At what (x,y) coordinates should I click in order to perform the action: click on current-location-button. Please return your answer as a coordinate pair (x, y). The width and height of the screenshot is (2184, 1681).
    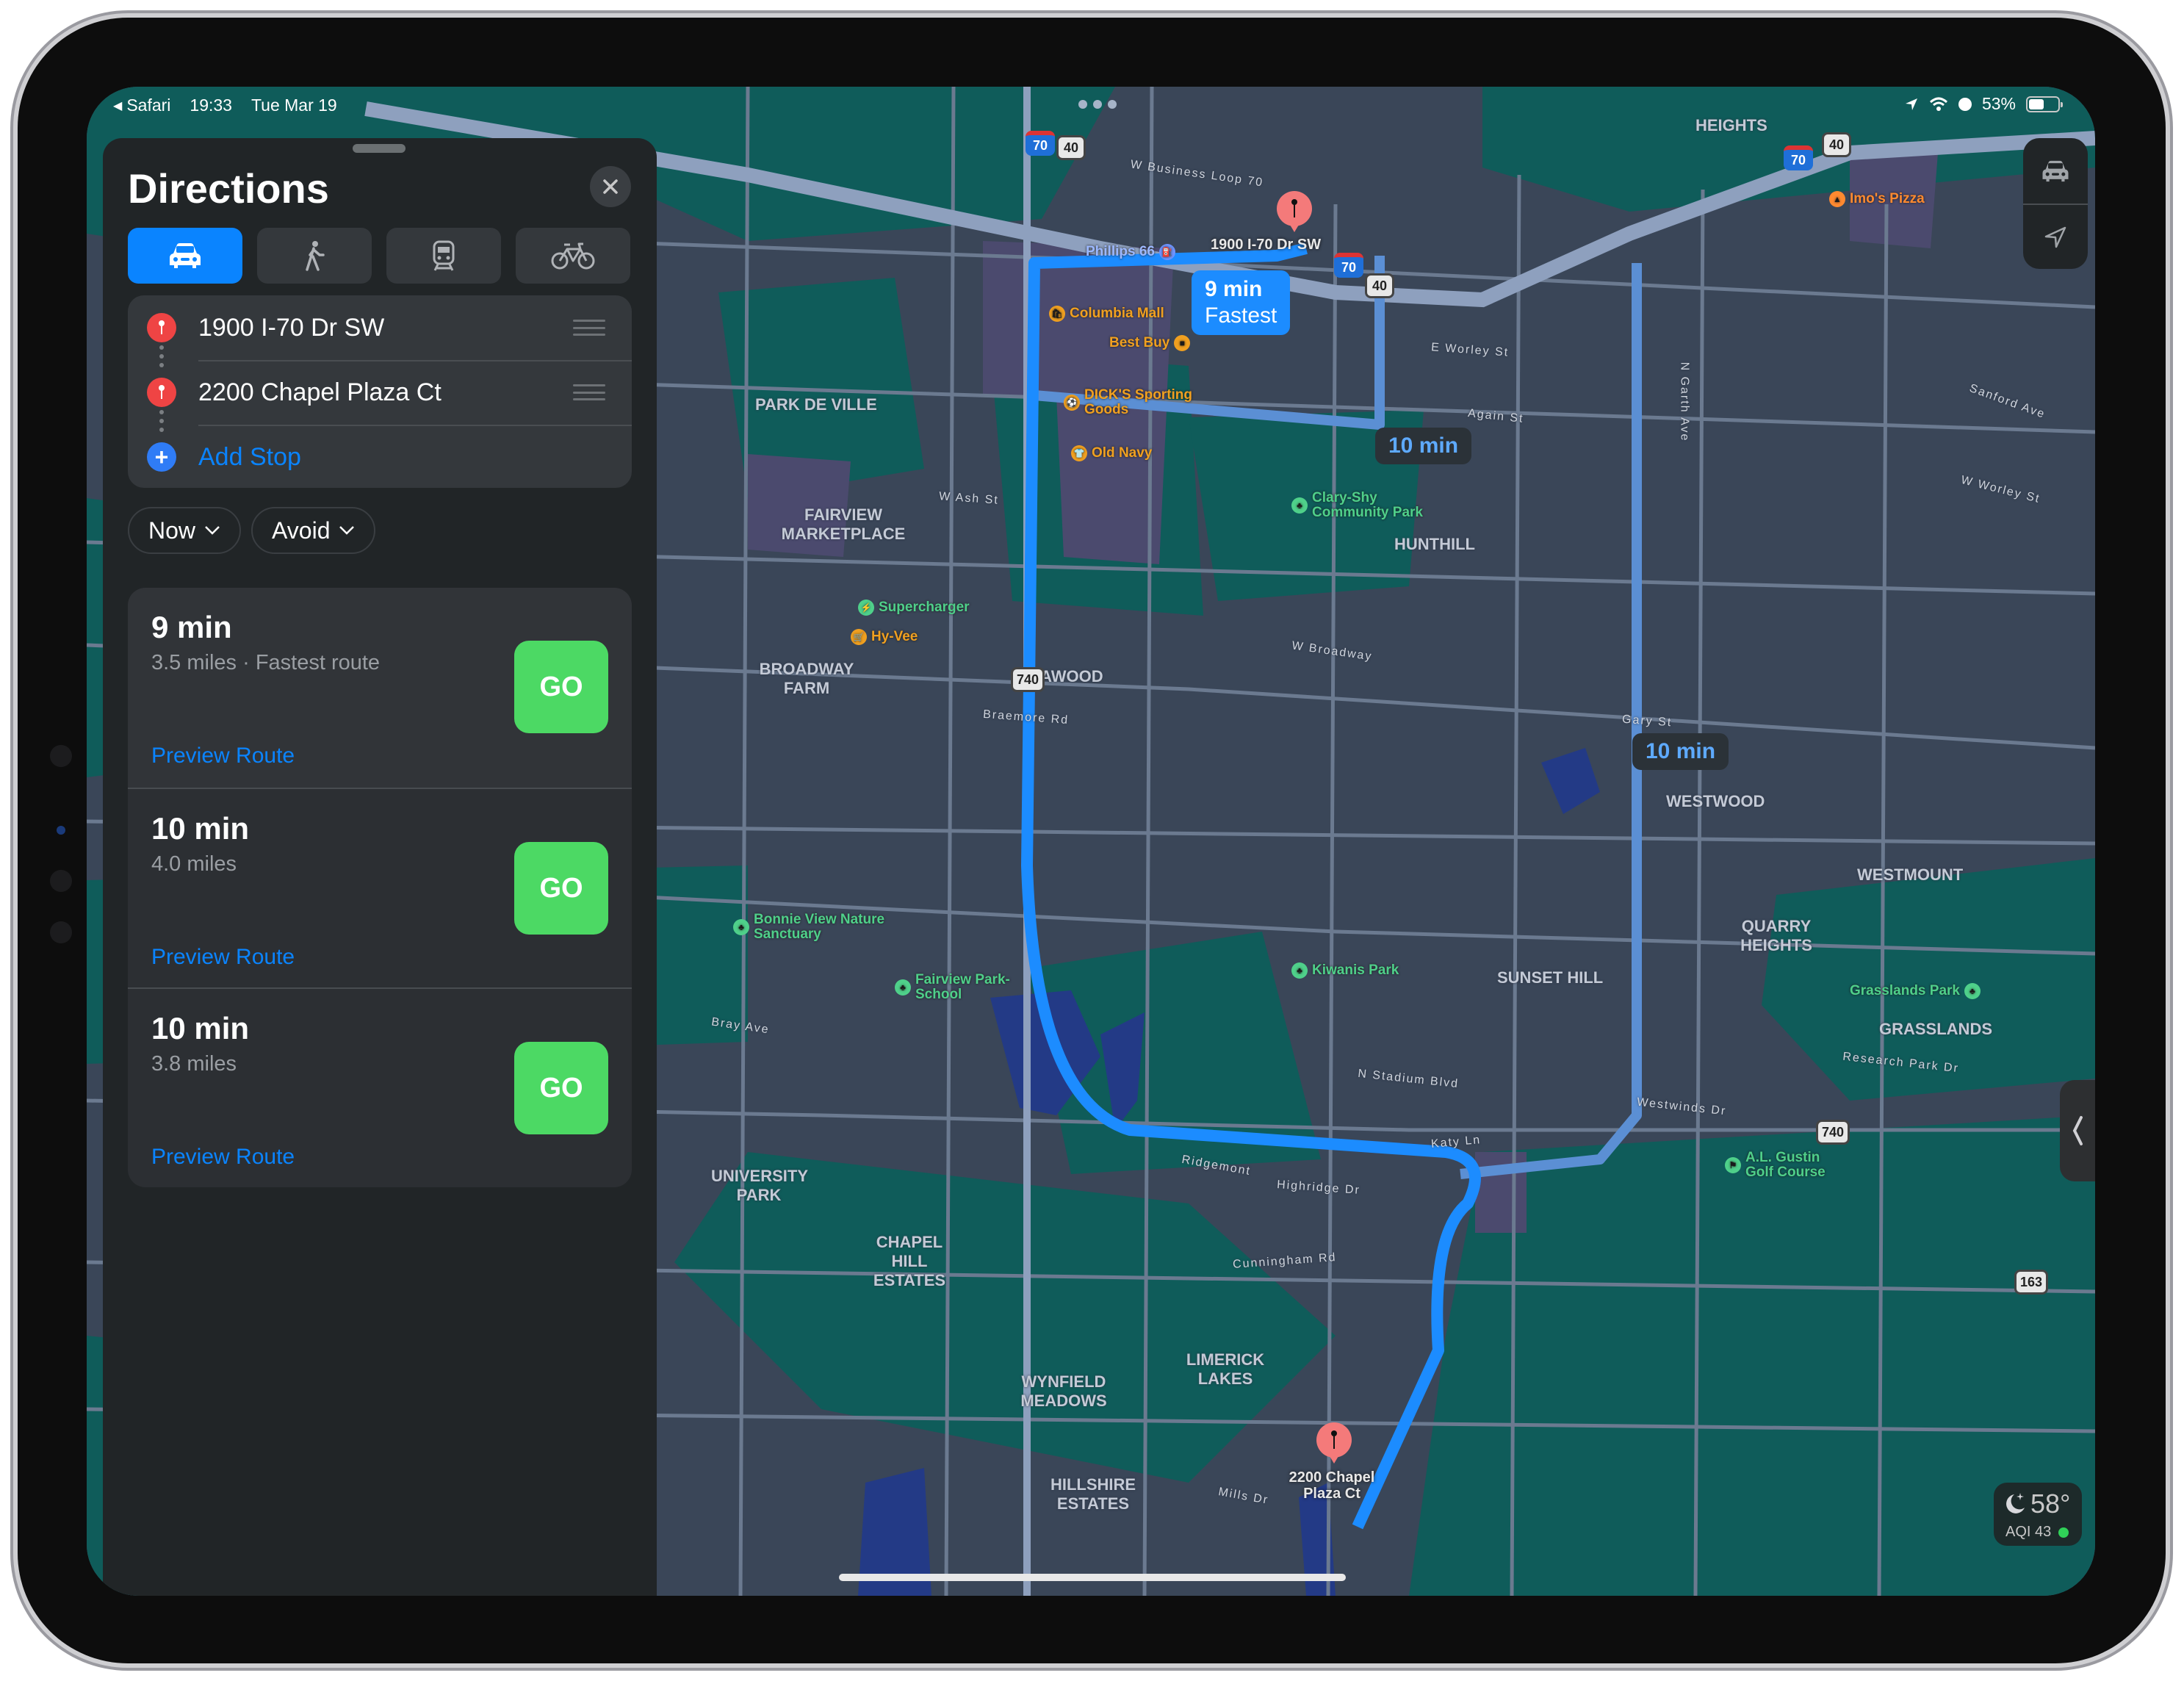
    Looking at the image, I should click on (2055, 237).